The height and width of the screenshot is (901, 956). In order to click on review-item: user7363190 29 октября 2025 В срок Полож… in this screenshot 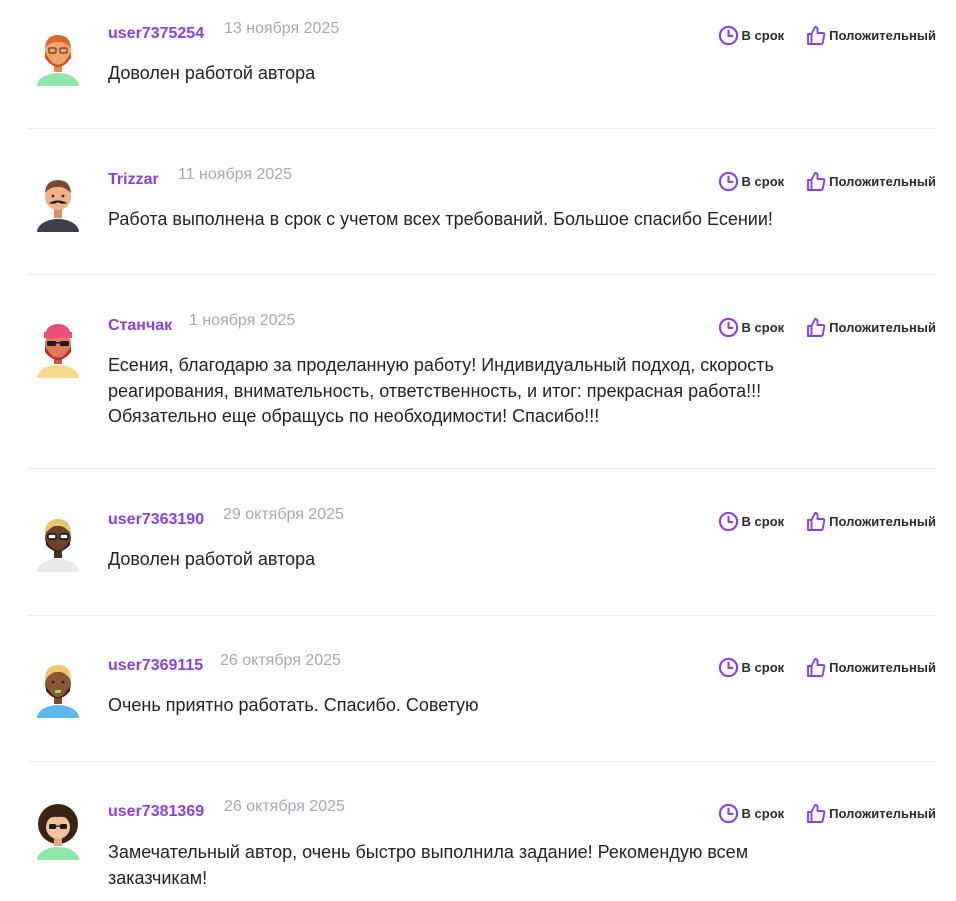, I will do `click(482, 550)`.